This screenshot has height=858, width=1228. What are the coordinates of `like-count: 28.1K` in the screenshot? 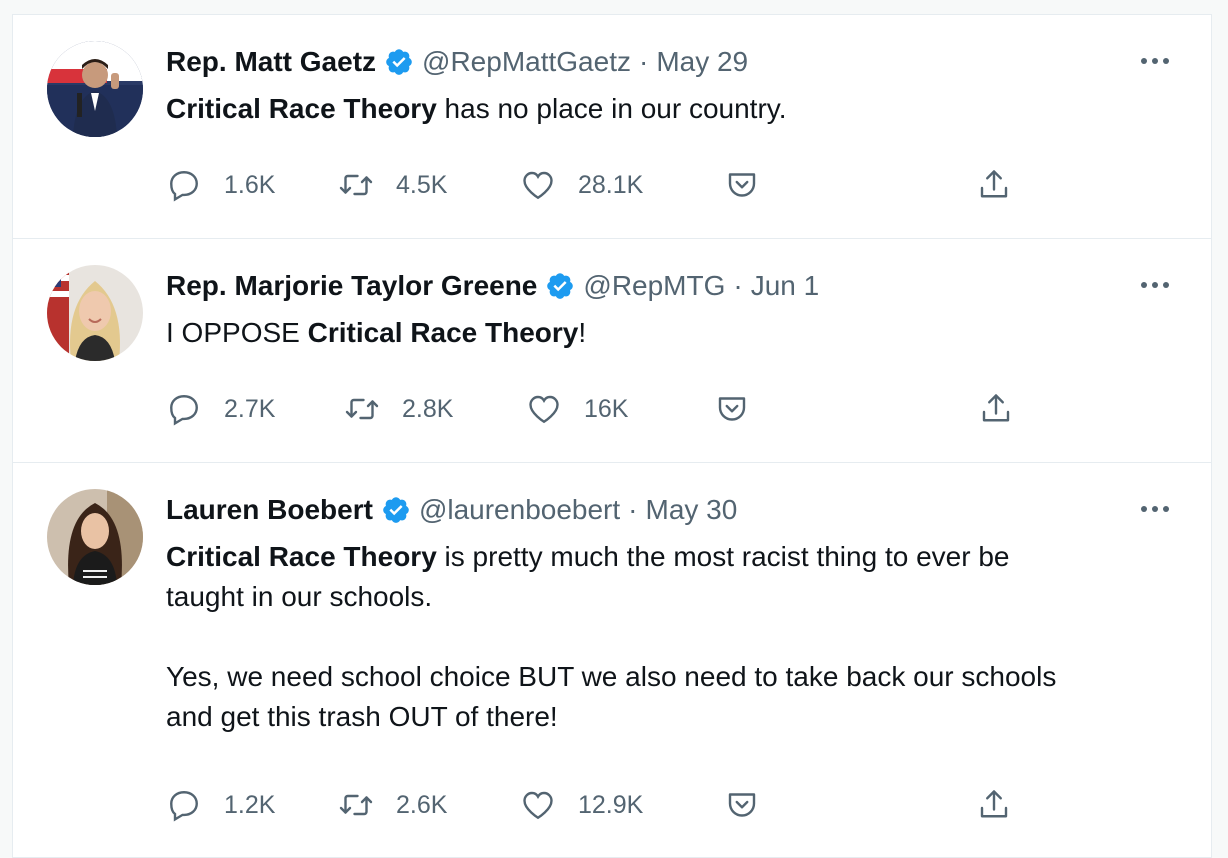 It's located at (611, 184).